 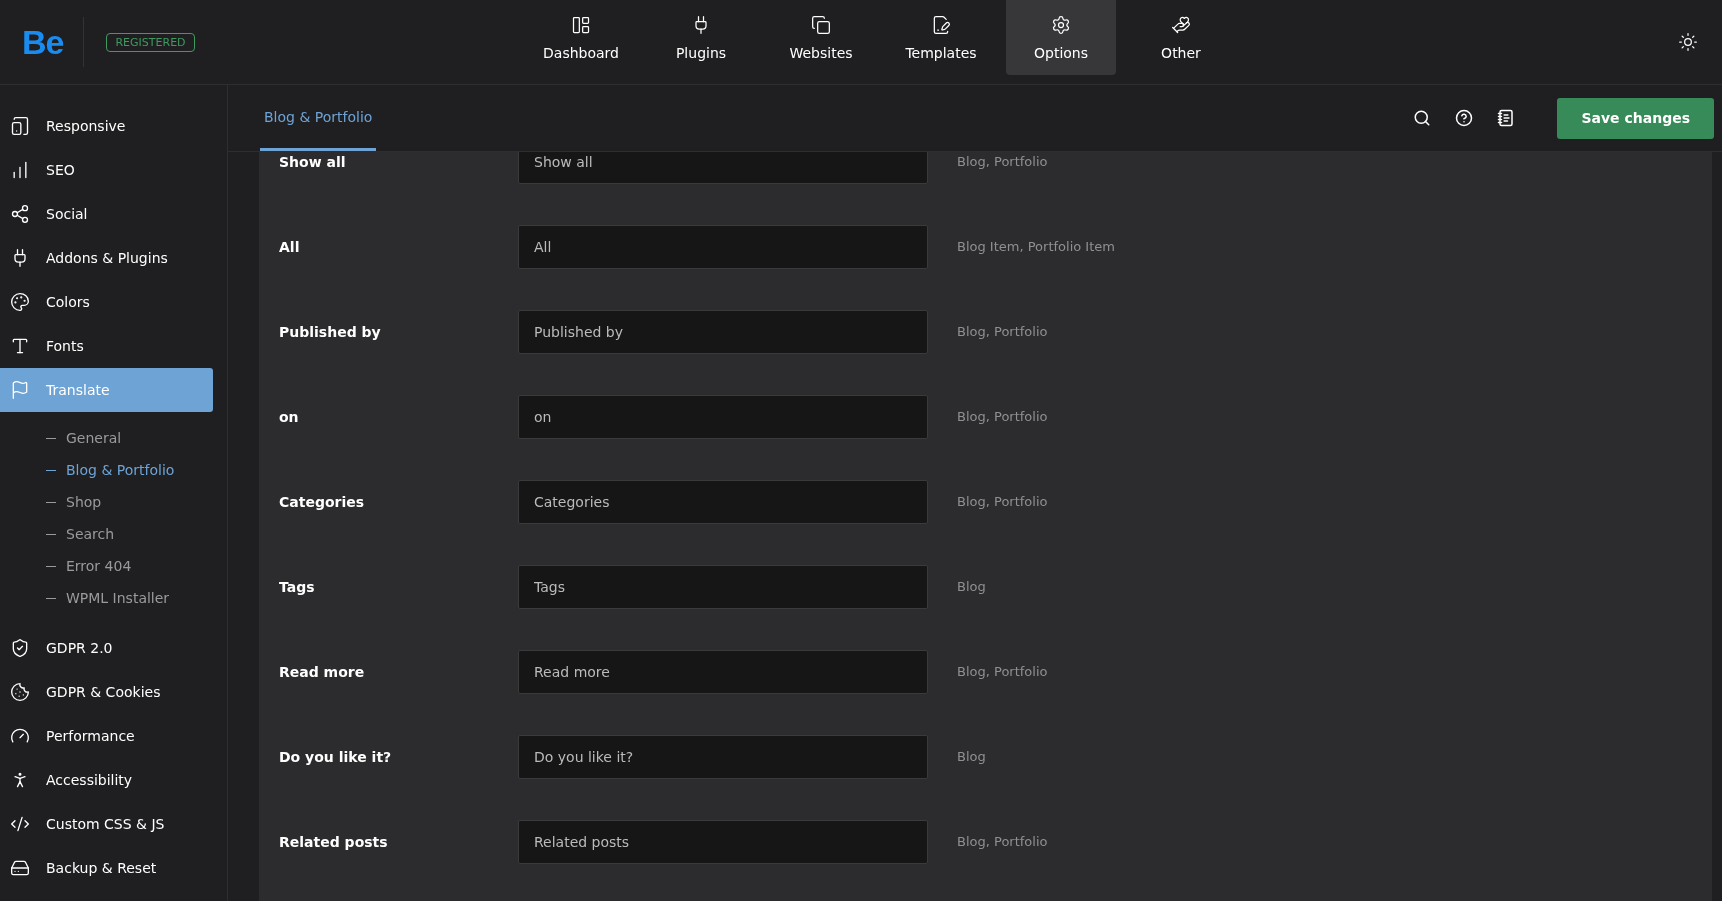 What do you see at coordinates (20, 692) in the screenshot?
I see `cookie-icon` at bounding box center [20, 692].